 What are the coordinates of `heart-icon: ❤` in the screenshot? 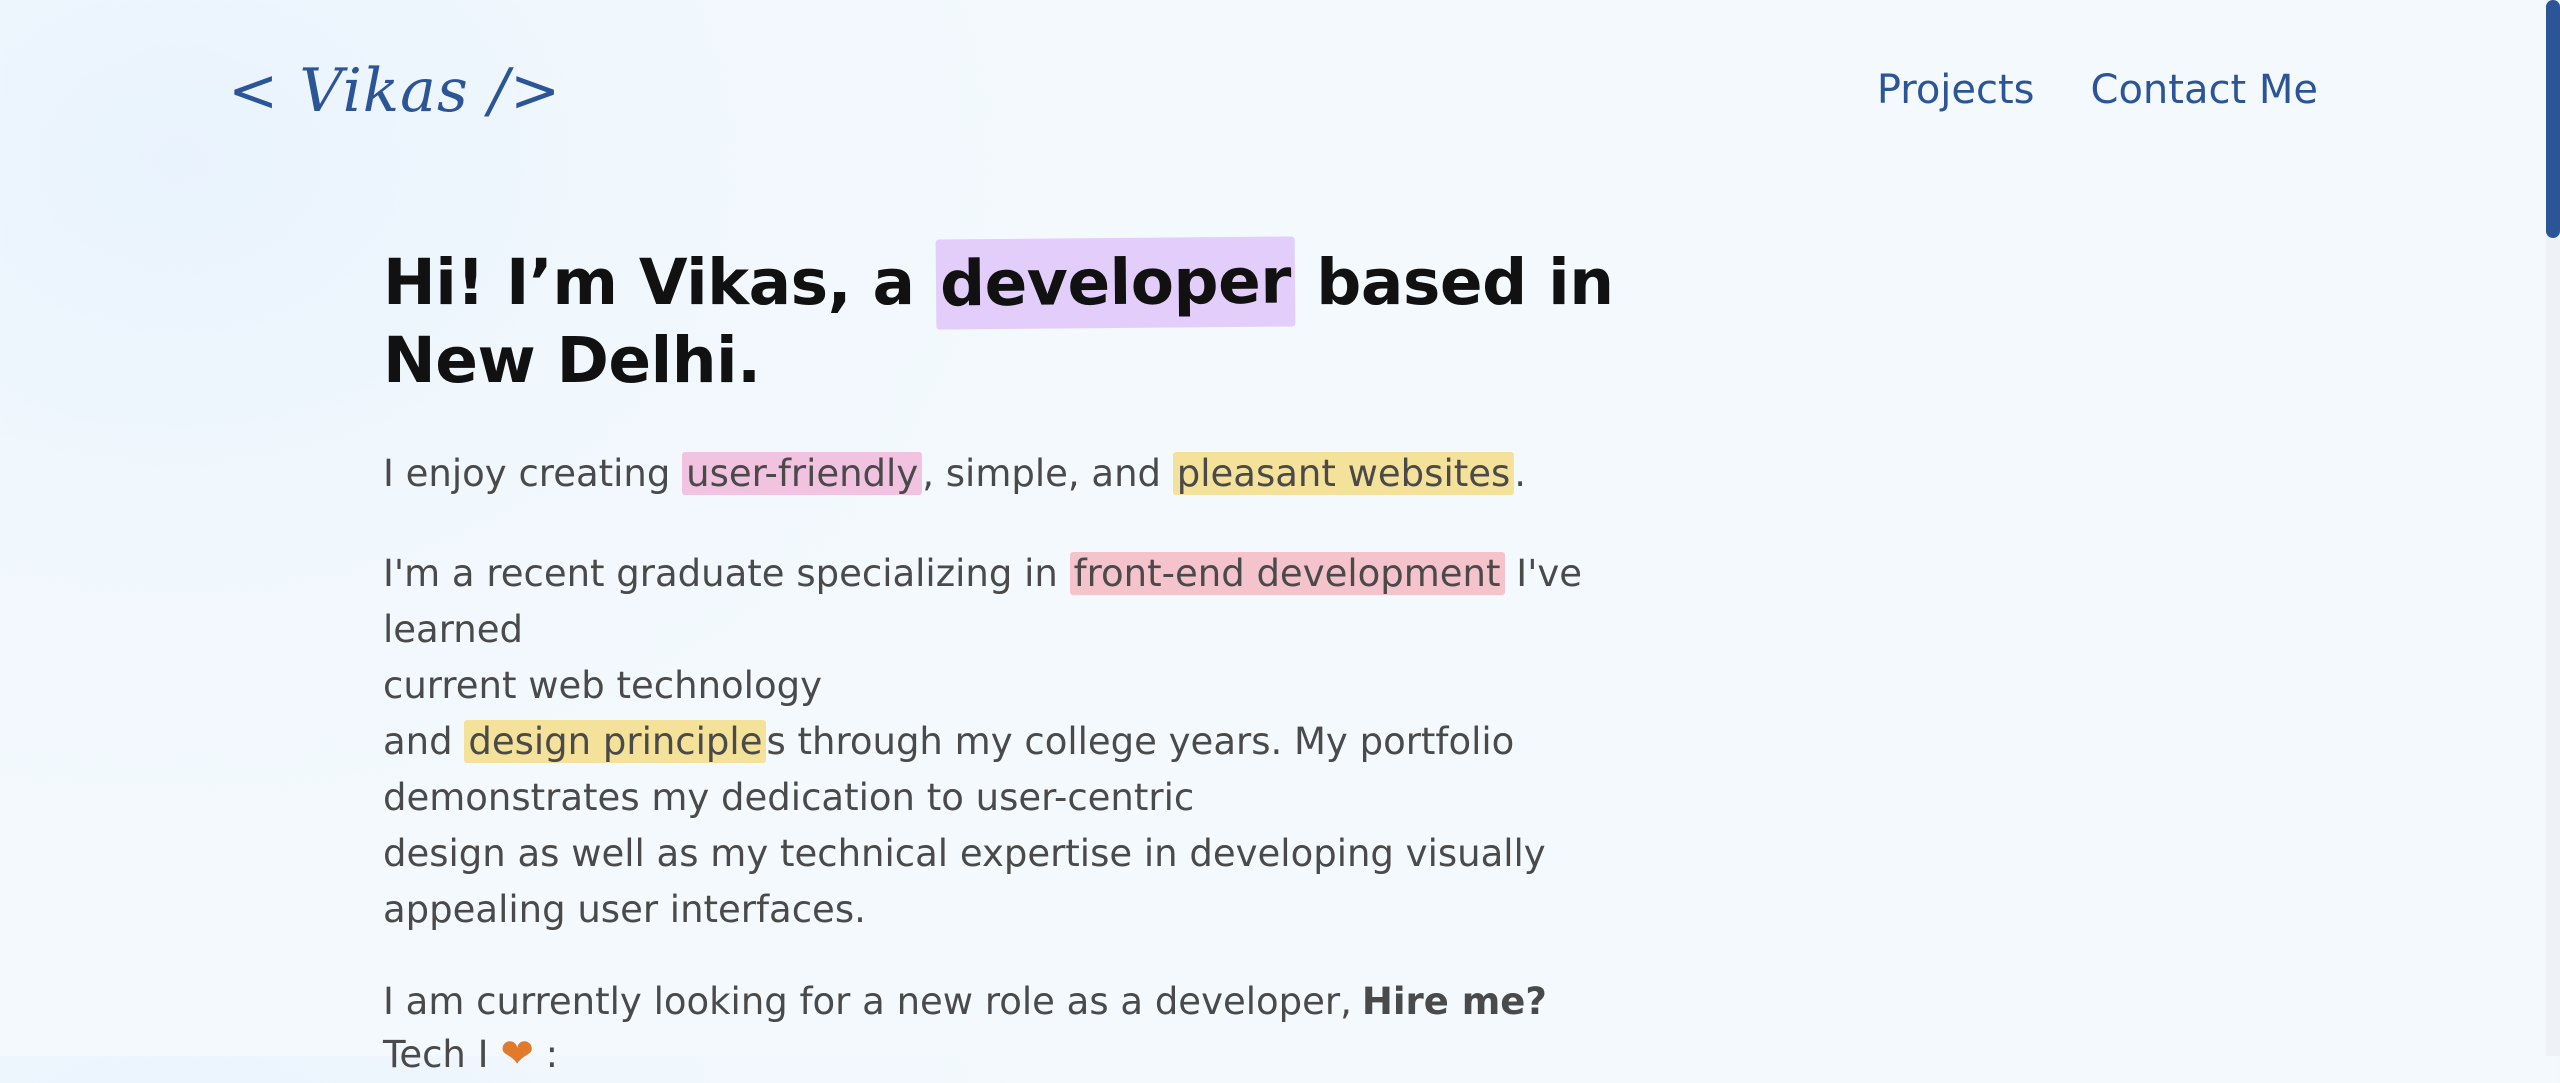 It's located at (517, 1054).